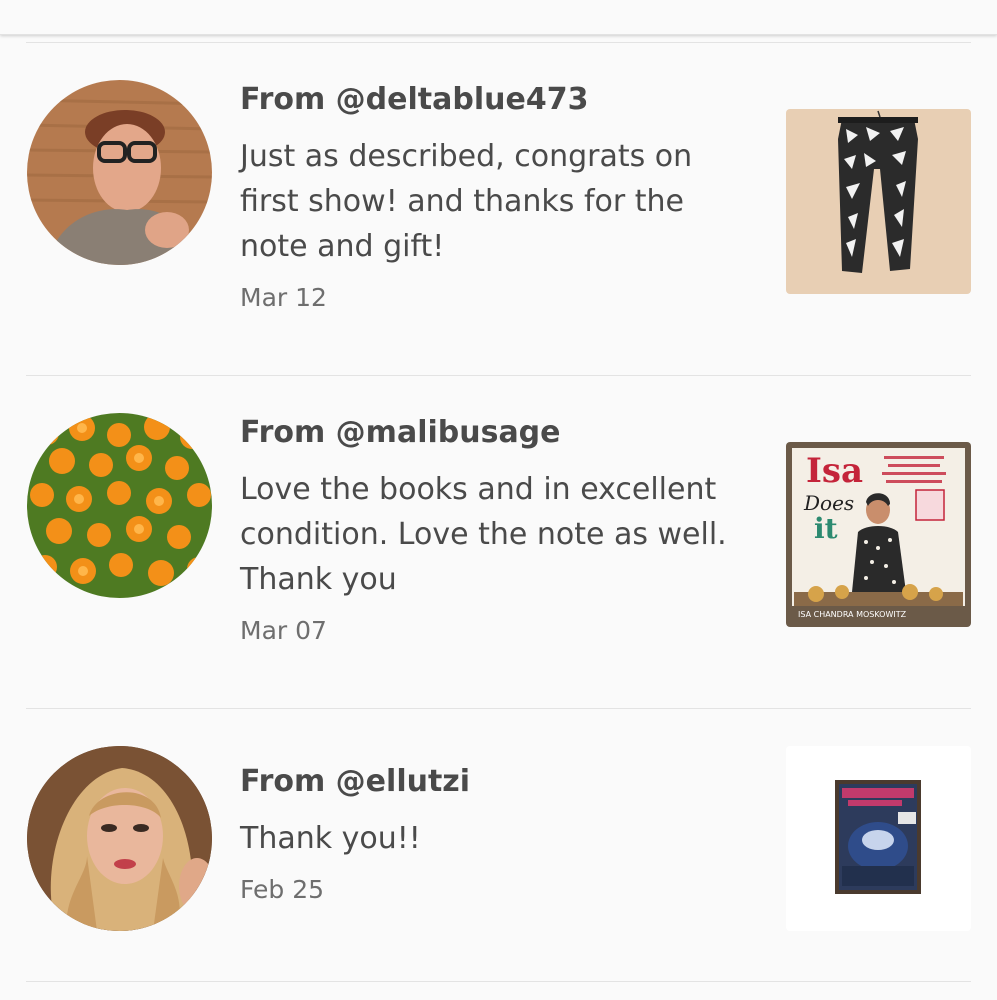  What do you see at coordinates (500, 782) in the screenshot?
I see `review-author: From @ellutzi` at bounding box center [500, 782].